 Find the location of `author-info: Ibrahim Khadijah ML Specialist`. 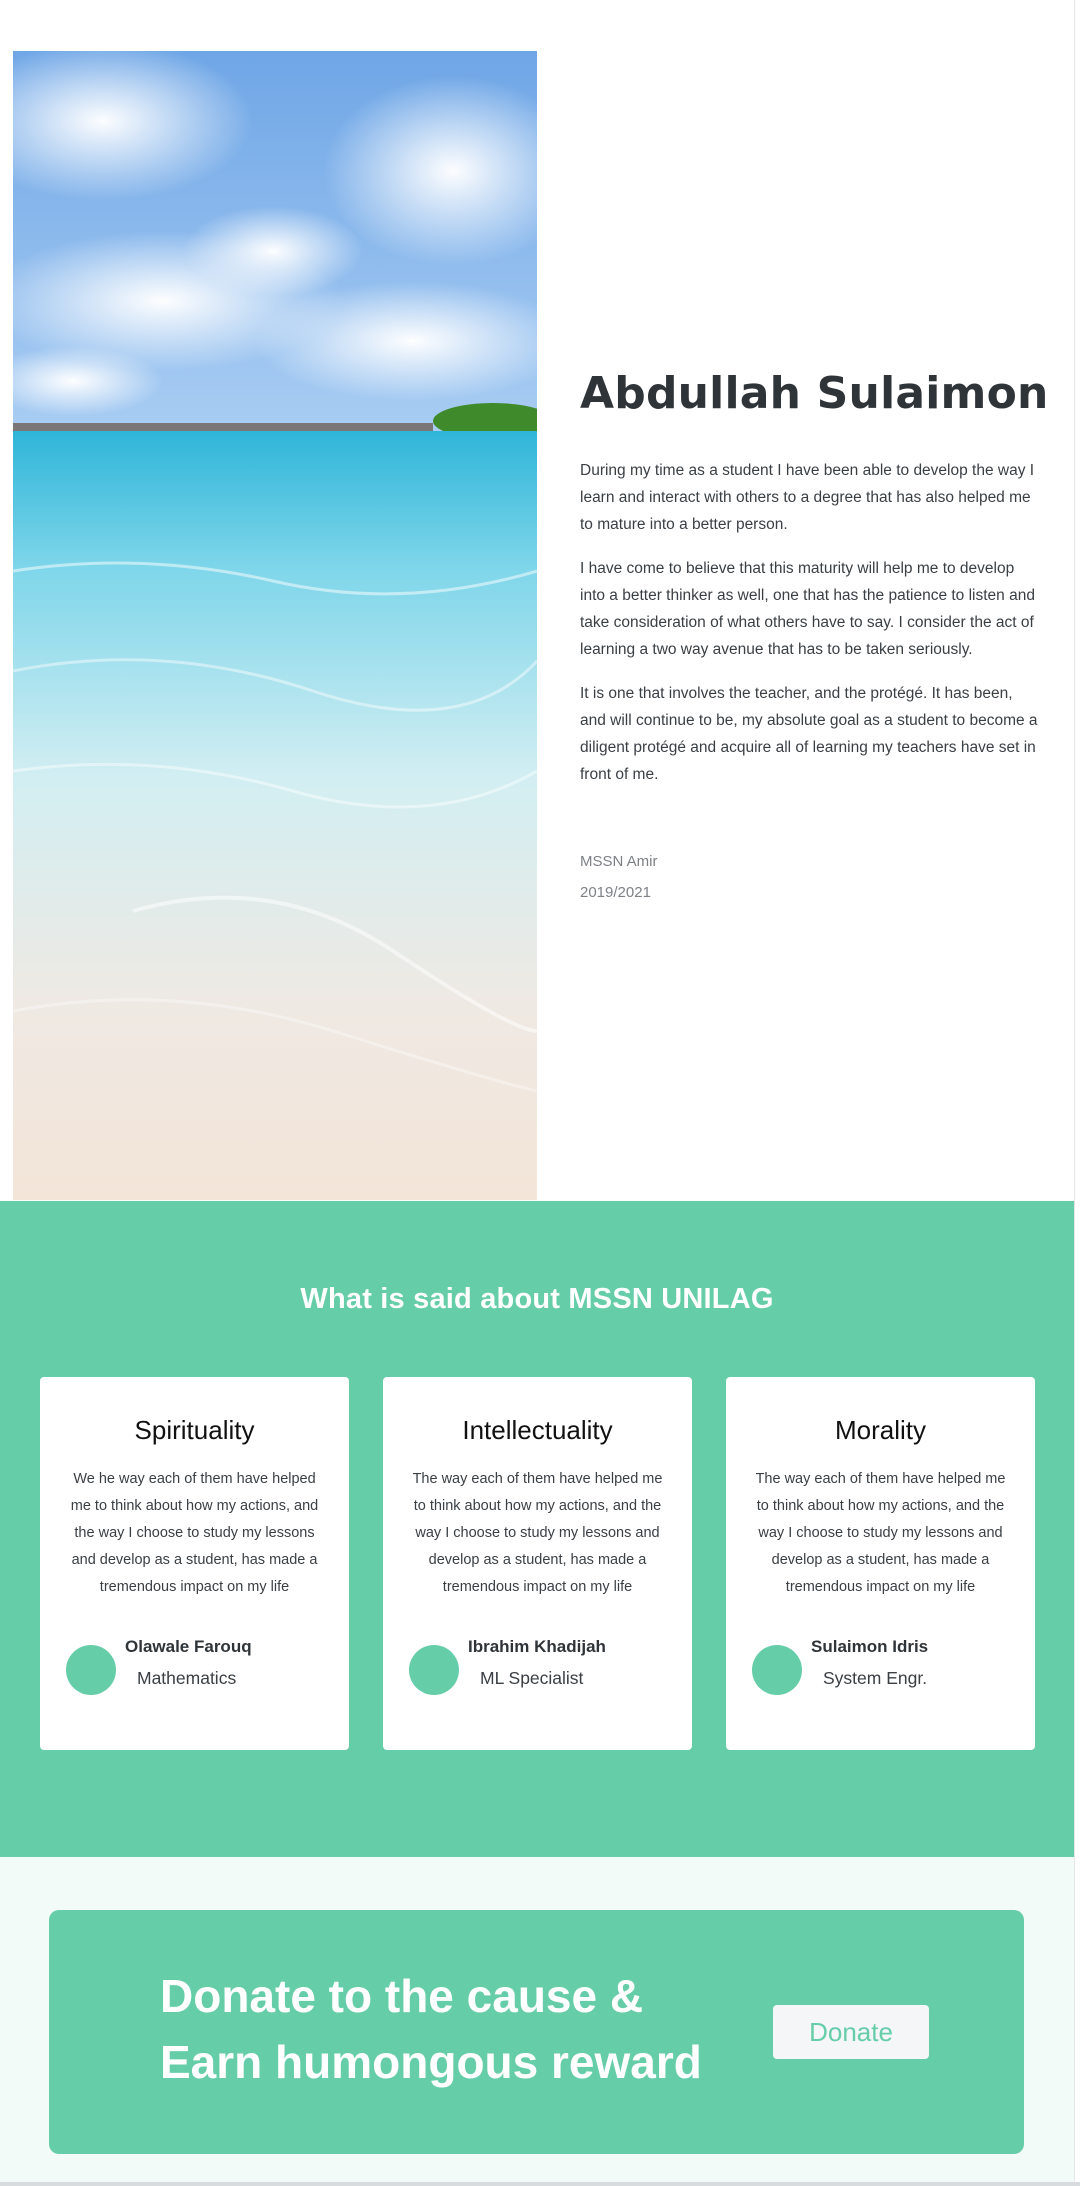

author-info: Ibrahim Khadijah ML Specialist is located at coordinates (537, 1663).